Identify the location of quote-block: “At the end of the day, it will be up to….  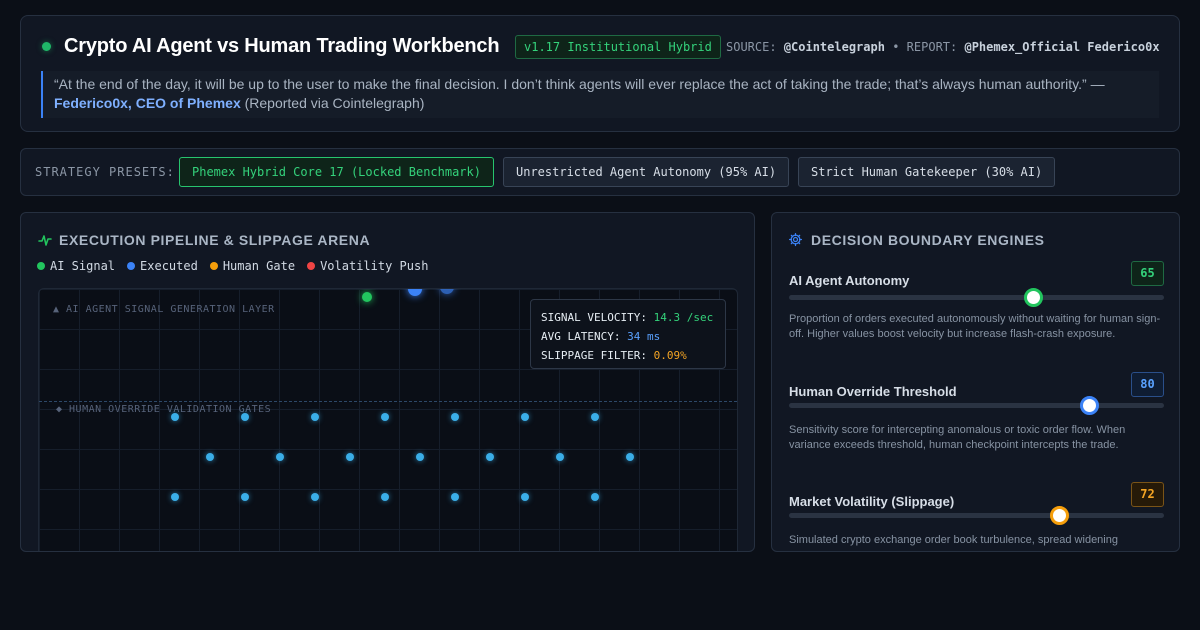
(600, 94).